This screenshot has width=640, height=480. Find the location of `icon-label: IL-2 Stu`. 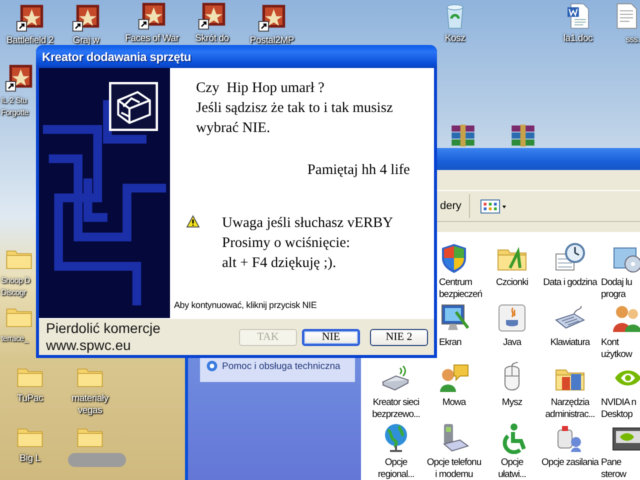

icon-label: IL-2 Stu is located at coordinates (14, 101).